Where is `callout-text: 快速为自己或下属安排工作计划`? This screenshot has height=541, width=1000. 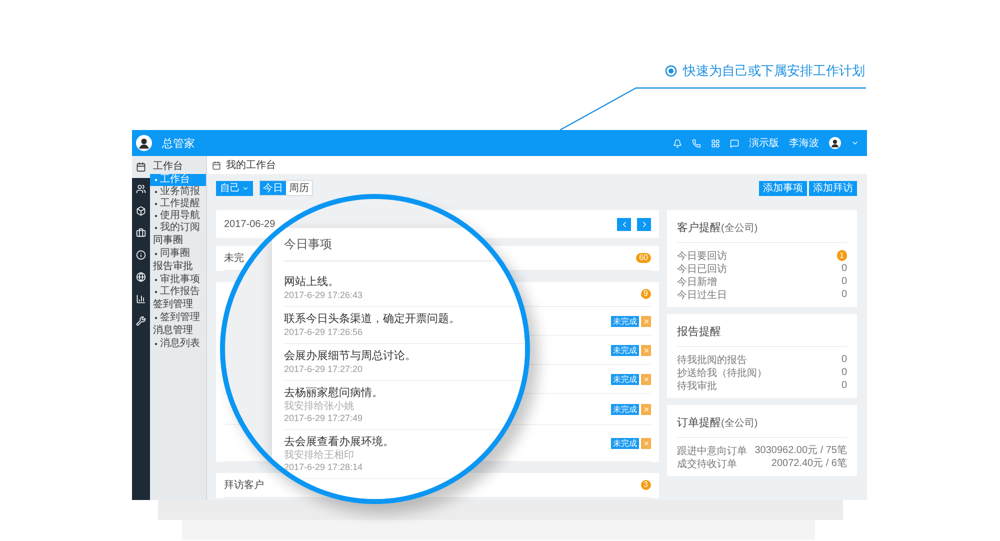 callout-text: 快速为自己或下属安排工作计划 is located at coordinates (774, 71).